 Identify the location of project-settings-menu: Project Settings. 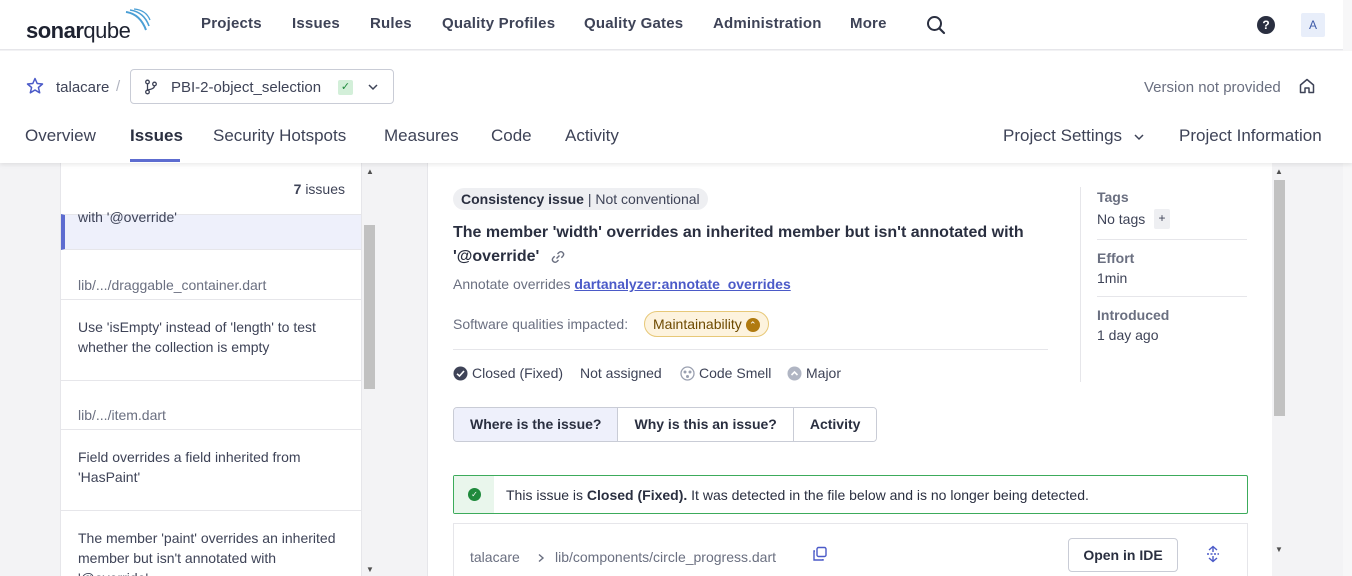
(1074, 136).